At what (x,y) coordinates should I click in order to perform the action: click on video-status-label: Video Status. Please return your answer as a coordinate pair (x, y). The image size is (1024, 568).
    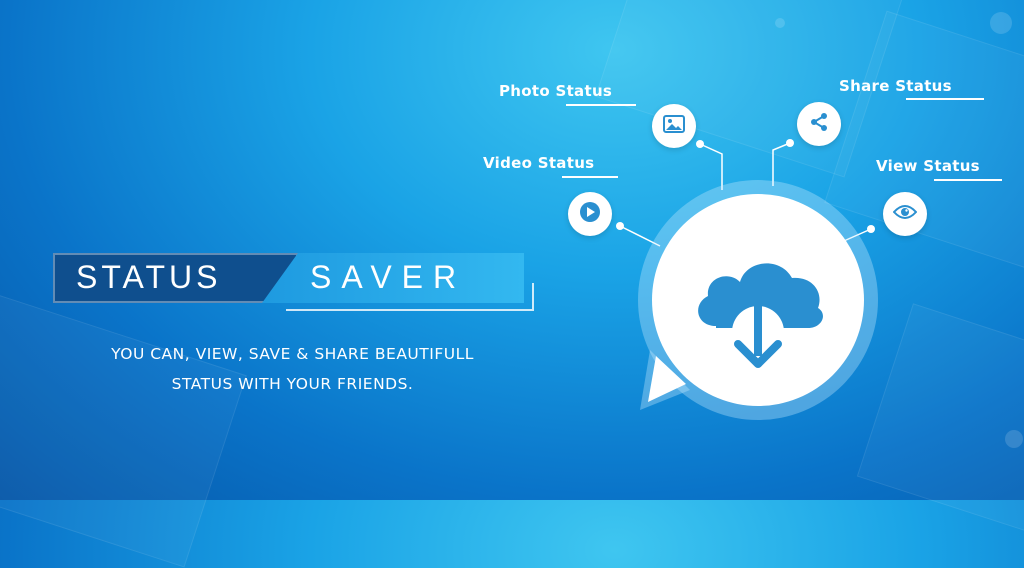
    Looking at the image, I should click on (539, 163).